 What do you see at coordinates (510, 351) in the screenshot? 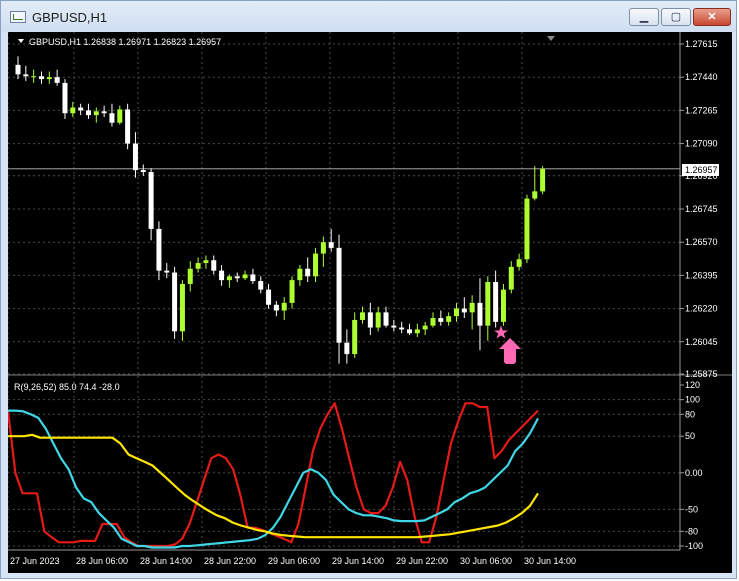
I see `up-arrow-icon` at bounding box center [510, 351].